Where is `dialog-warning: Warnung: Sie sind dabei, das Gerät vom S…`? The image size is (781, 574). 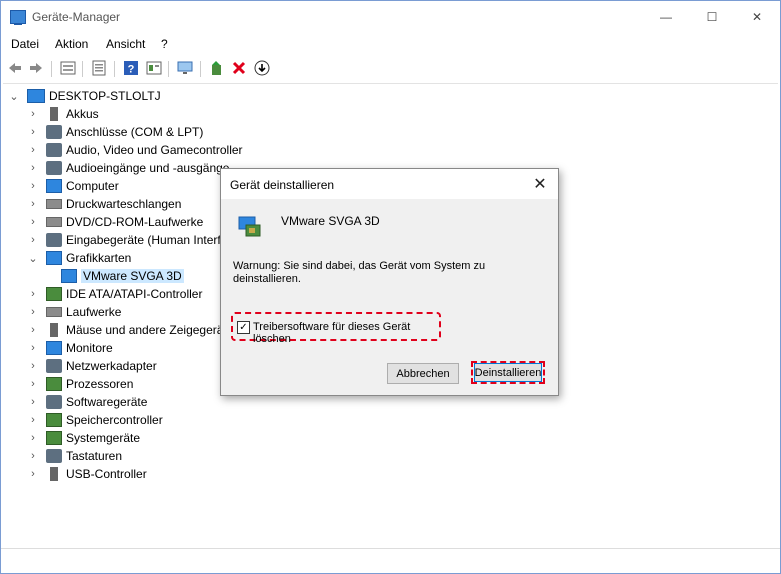 dialog-warning: Warnung: Sie sind dabei, das Gerät vom S… is located at coordinates (359, 272).